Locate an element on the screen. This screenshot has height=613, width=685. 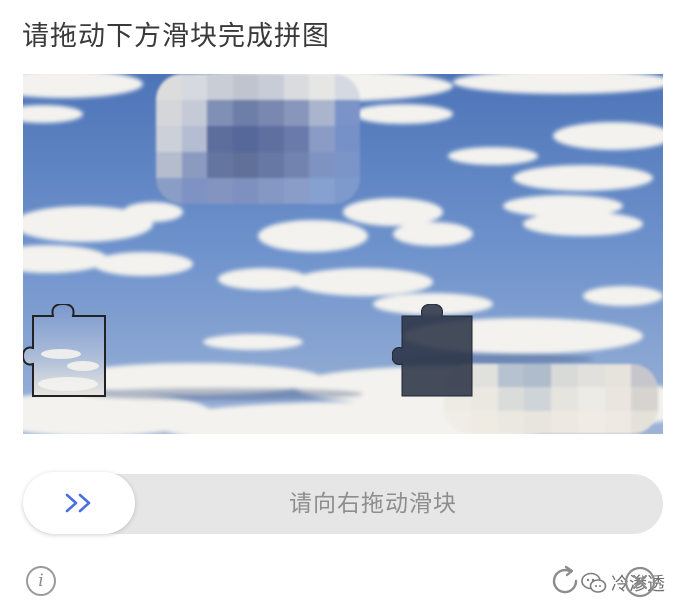
puzzle-piece is located at coordinates (66, 352).